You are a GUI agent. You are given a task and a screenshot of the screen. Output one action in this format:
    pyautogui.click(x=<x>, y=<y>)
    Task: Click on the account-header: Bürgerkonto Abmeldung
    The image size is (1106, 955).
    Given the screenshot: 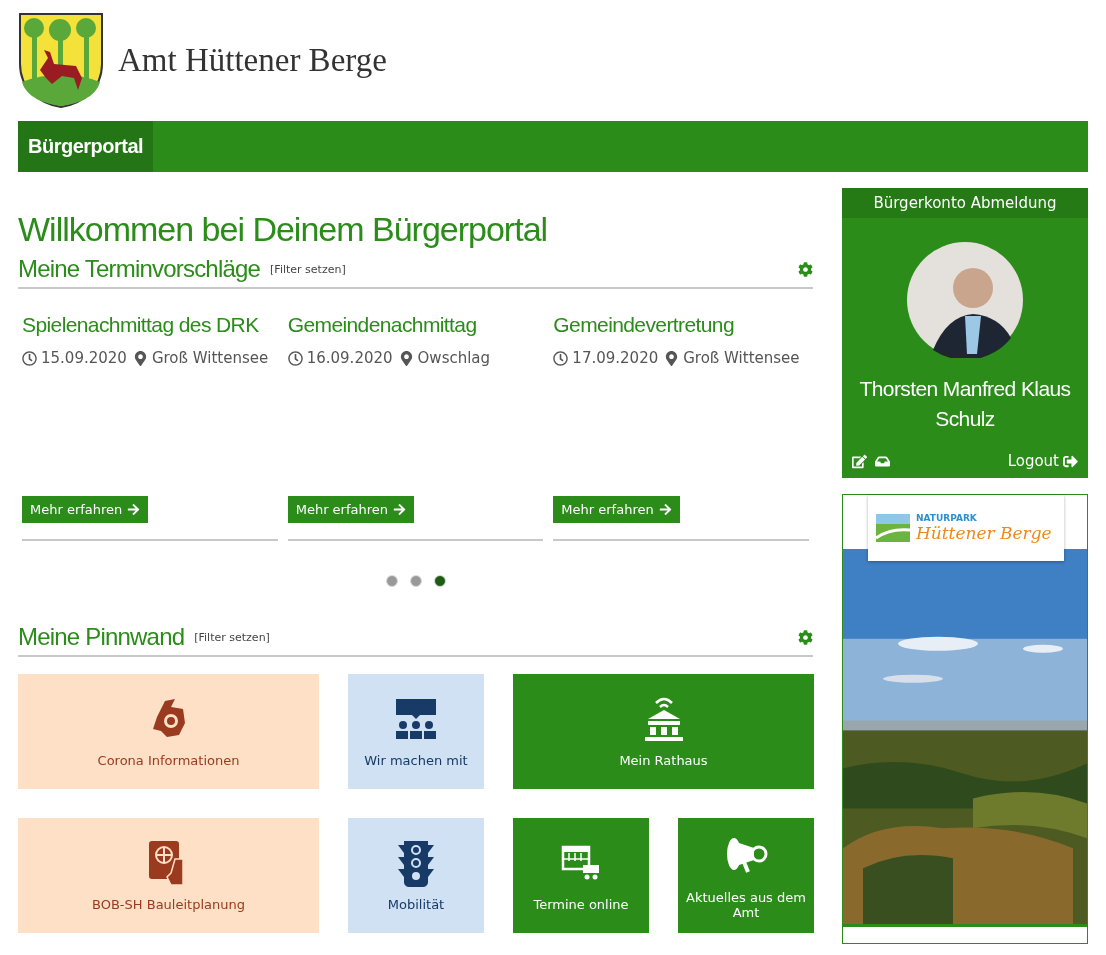 What is the action you would take?
    pyautogui.click(x=965, y=203)
    